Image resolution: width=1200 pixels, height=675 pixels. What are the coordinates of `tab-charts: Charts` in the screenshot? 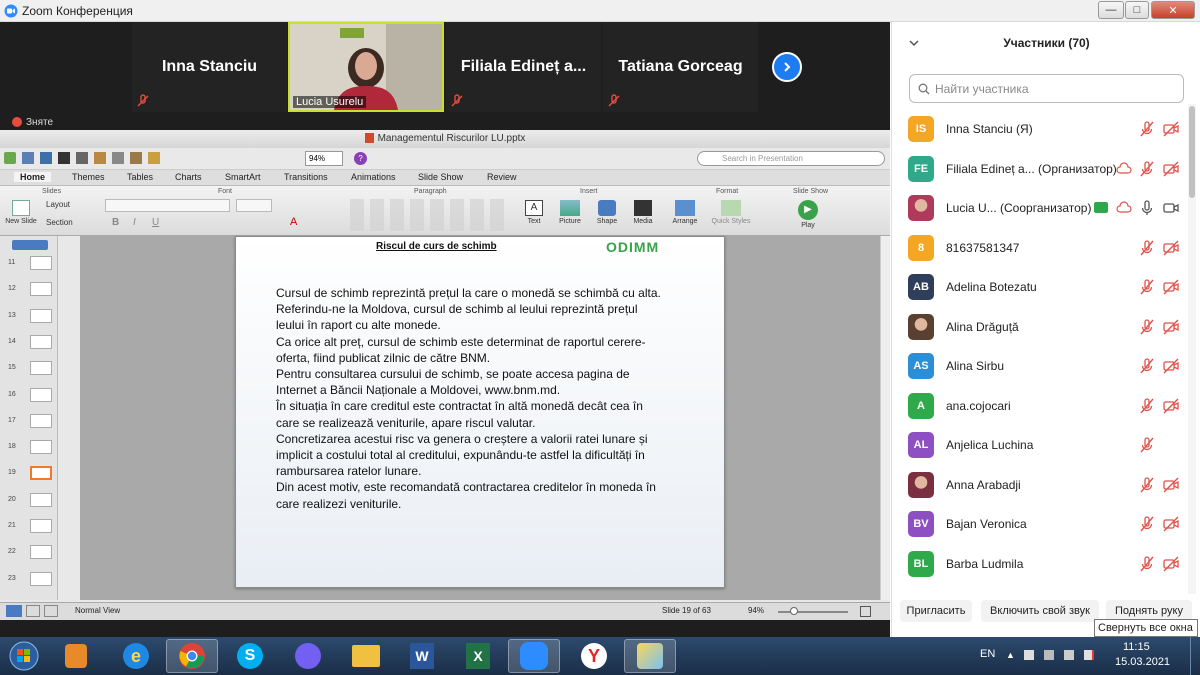 It's located at (188, 177).